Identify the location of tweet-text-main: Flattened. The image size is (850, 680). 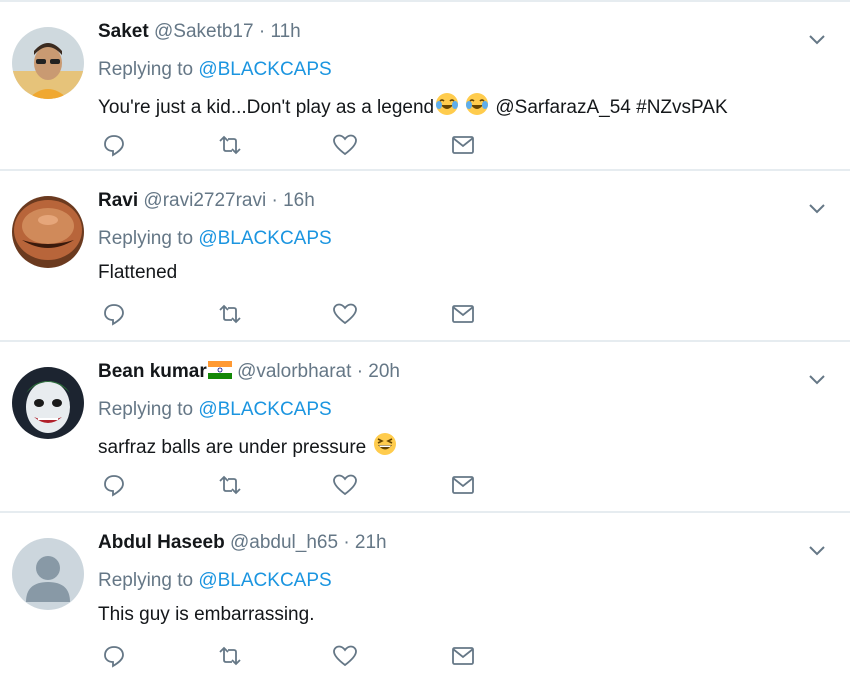
(138, 272).